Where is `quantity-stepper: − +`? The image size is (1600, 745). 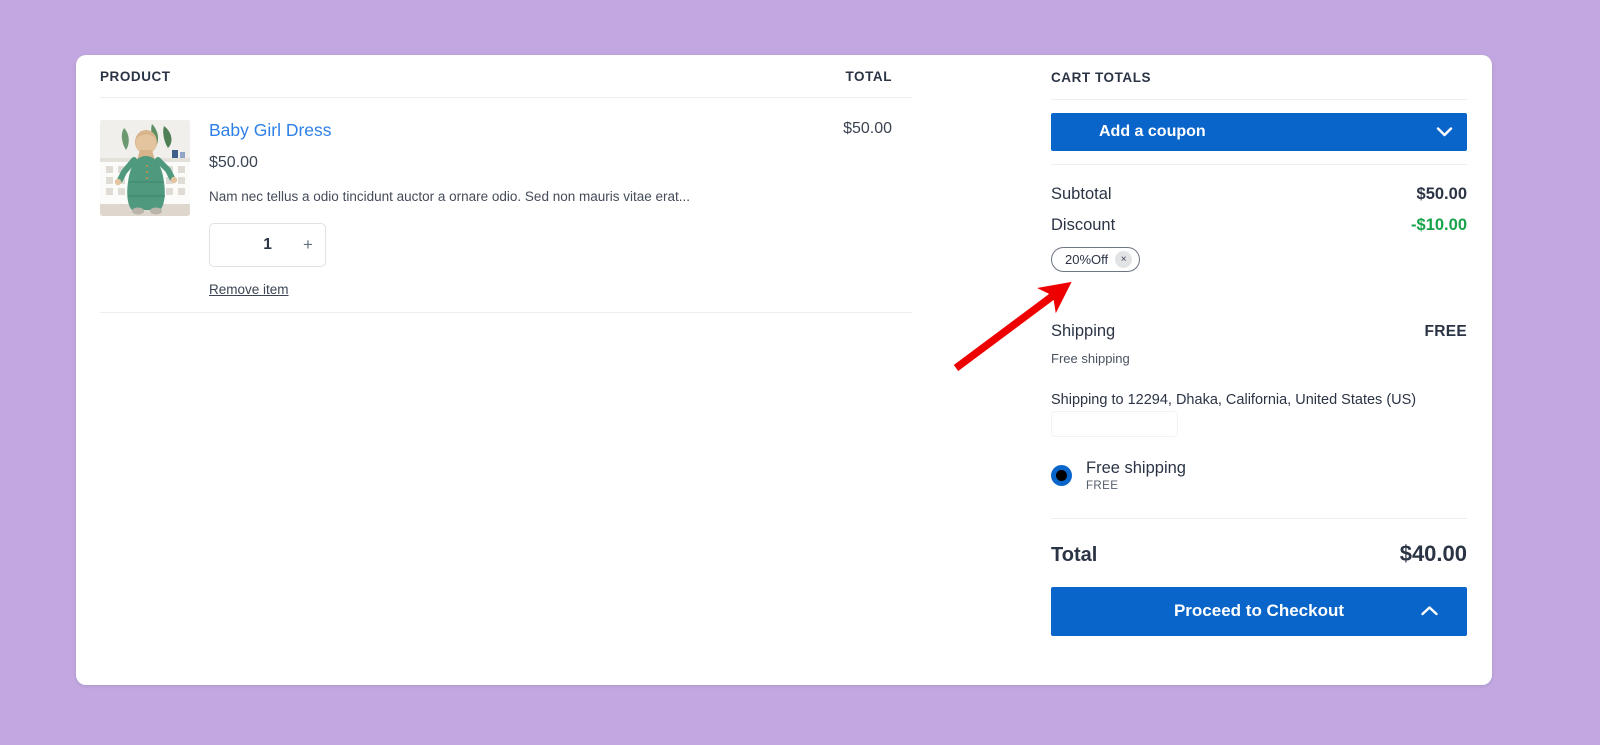
quantity-stepper: − + is located at coordinates (267, 244).